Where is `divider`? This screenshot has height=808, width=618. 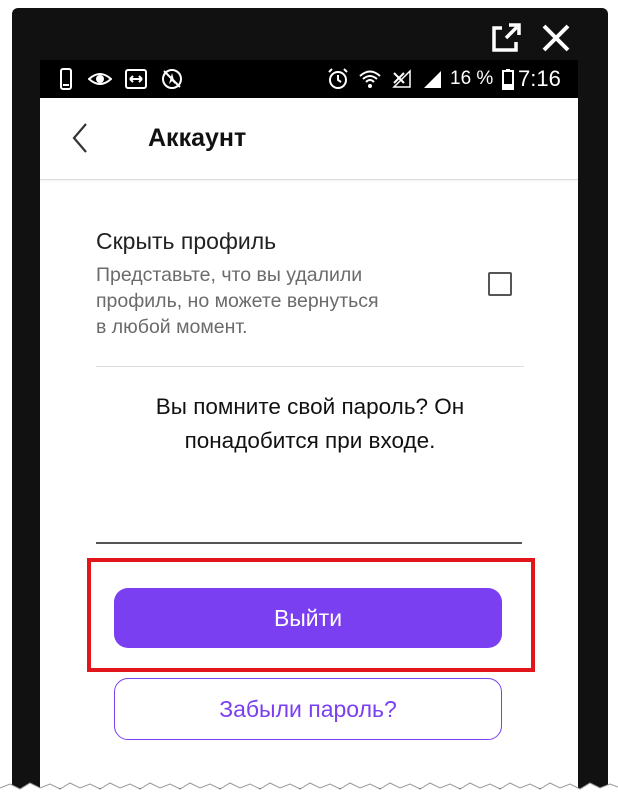 divider is located at coordinates (310, 366).